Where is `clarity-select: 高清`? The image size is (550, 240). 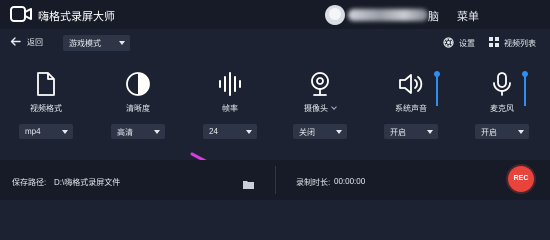
clarity-select: 高清 is located at coordinates (138, 131).